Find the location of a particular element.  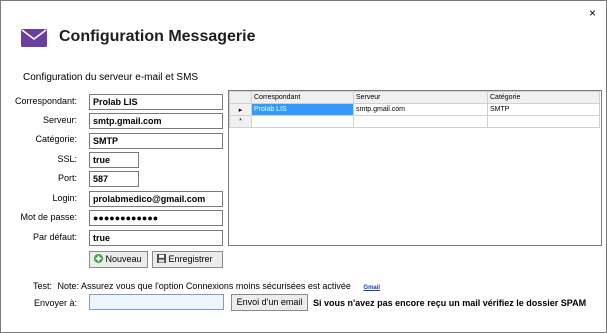

correspondant-label: Correspondant: is located at coordinates (45, 101).